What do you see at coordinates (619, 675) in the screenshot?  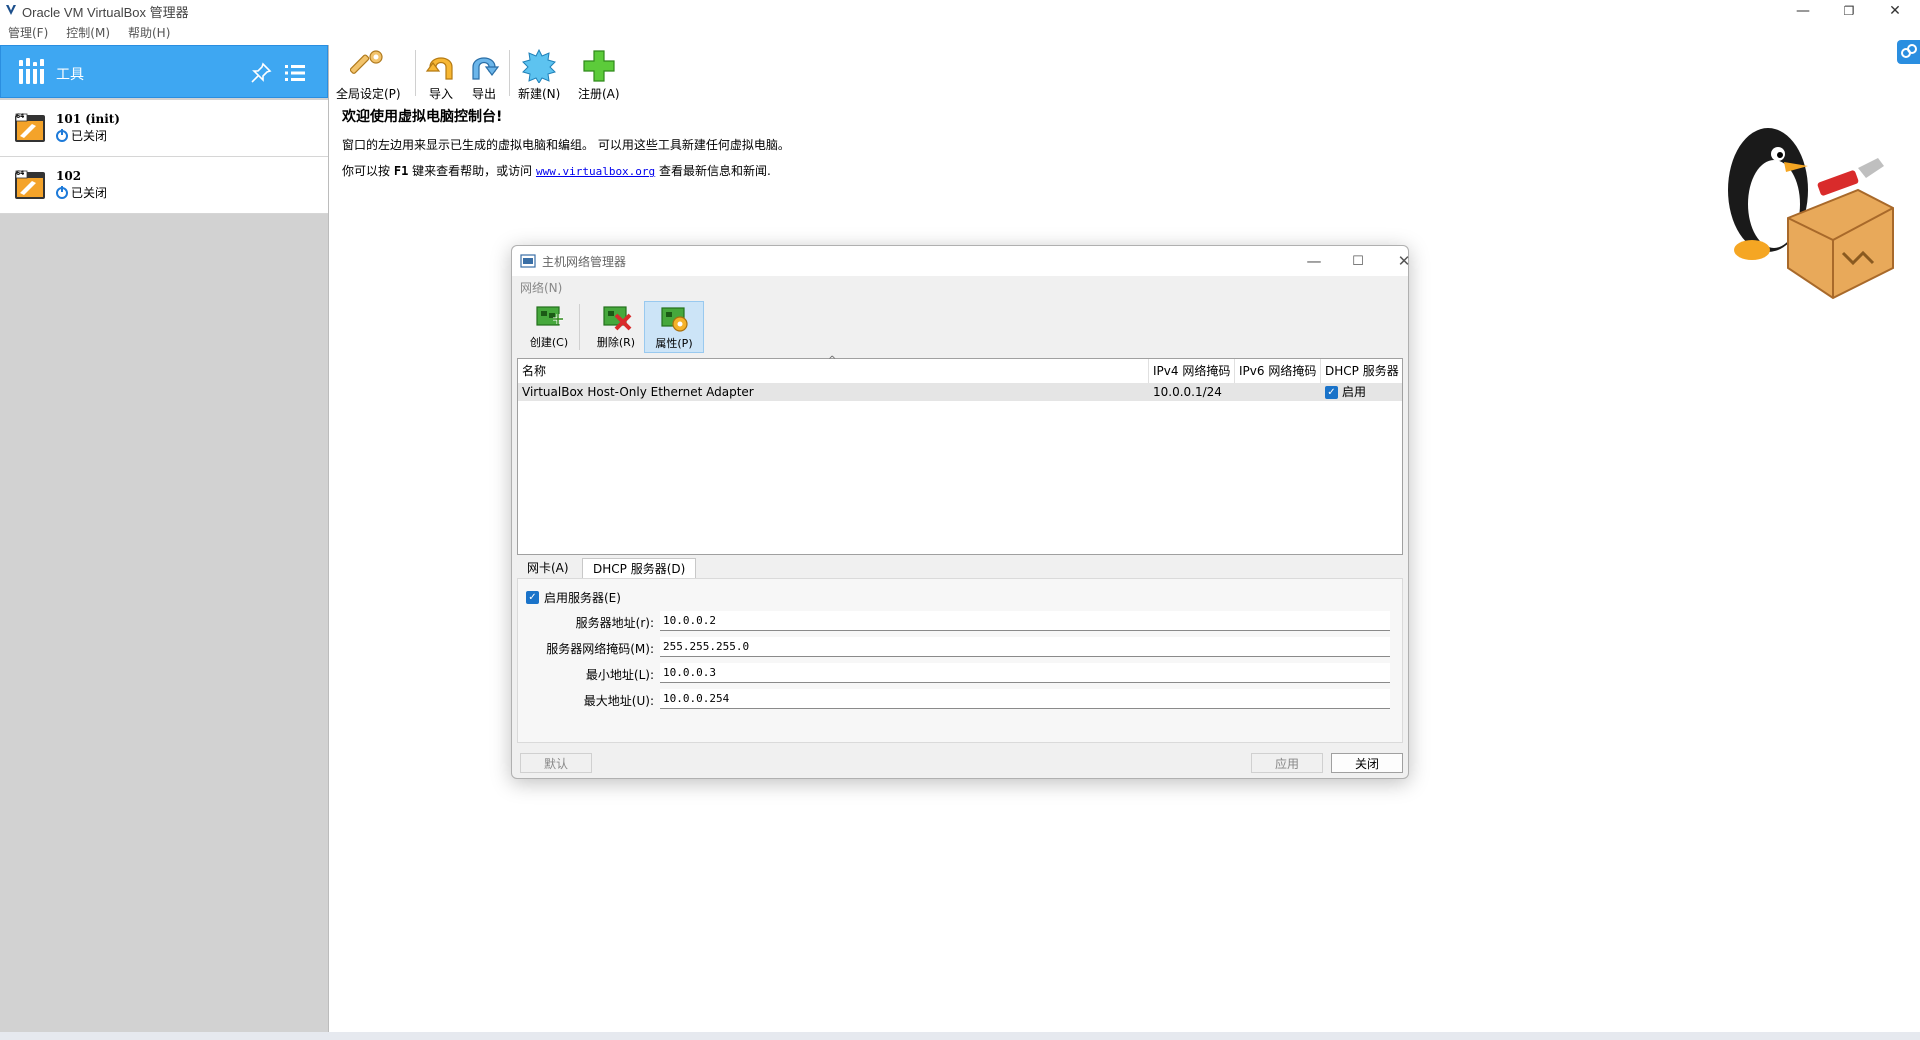 I see `lower-address-label: 最小地址(L):` at bounding box center [619, 675].